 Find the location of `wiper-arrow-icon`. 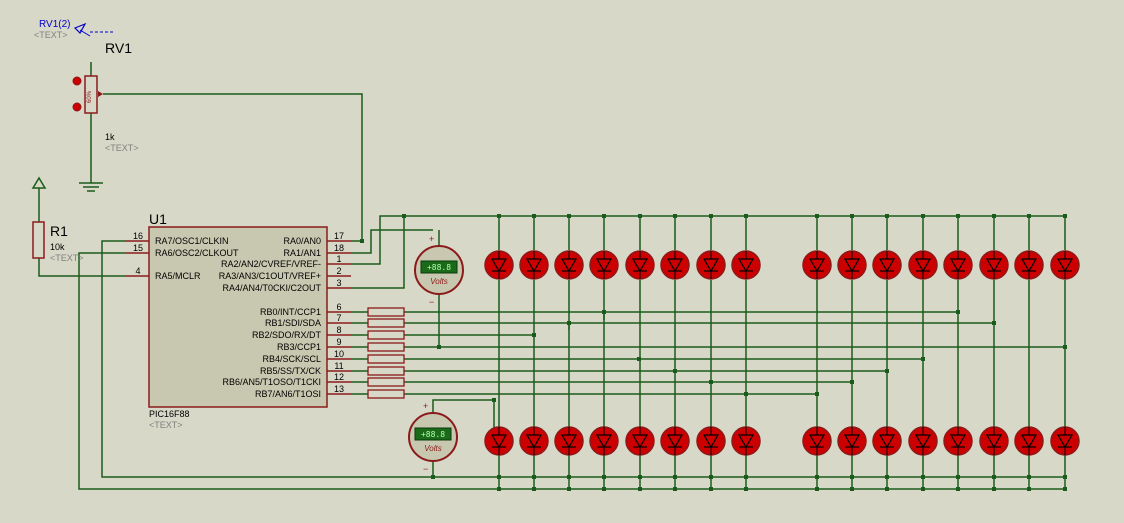

wiper-arrow-icon is located at coordinates (100, 94).